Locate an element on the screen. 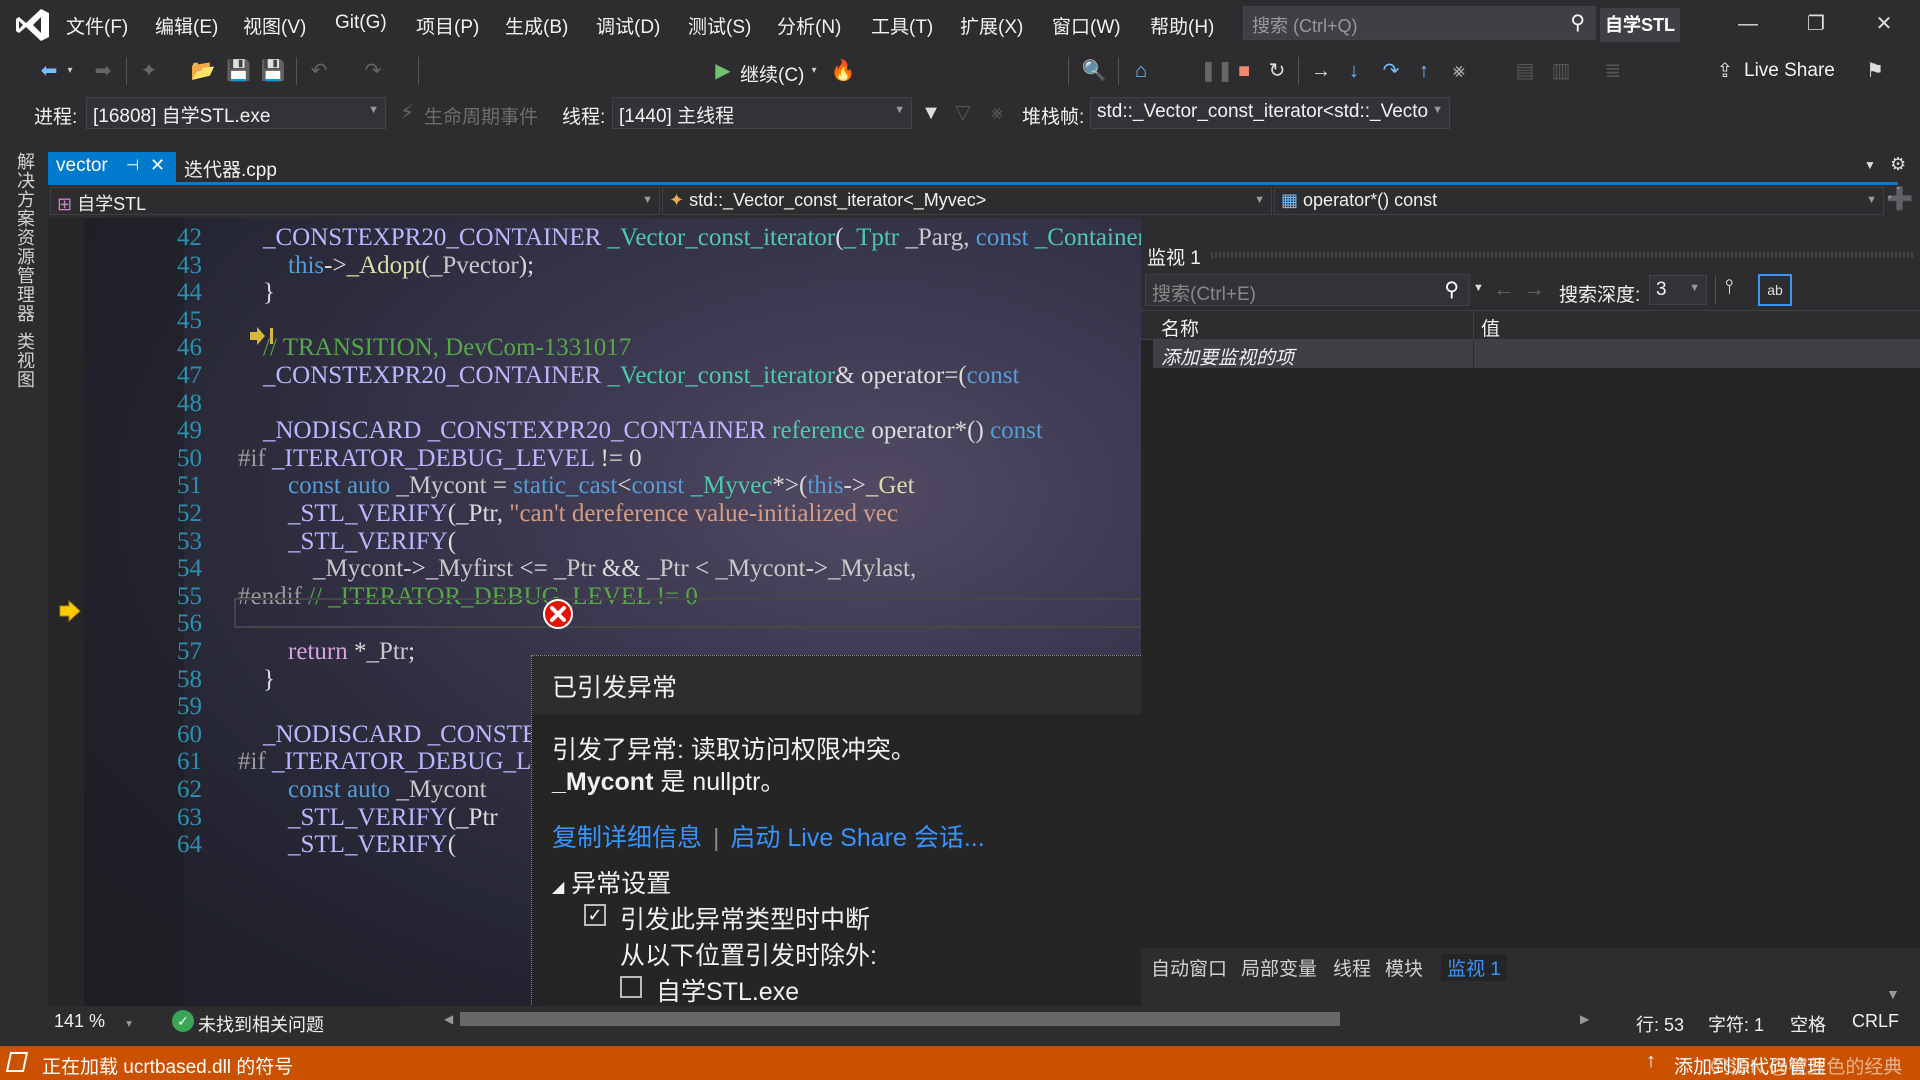  indent-mode: 空格 is located at coordinates (1808, 1024).